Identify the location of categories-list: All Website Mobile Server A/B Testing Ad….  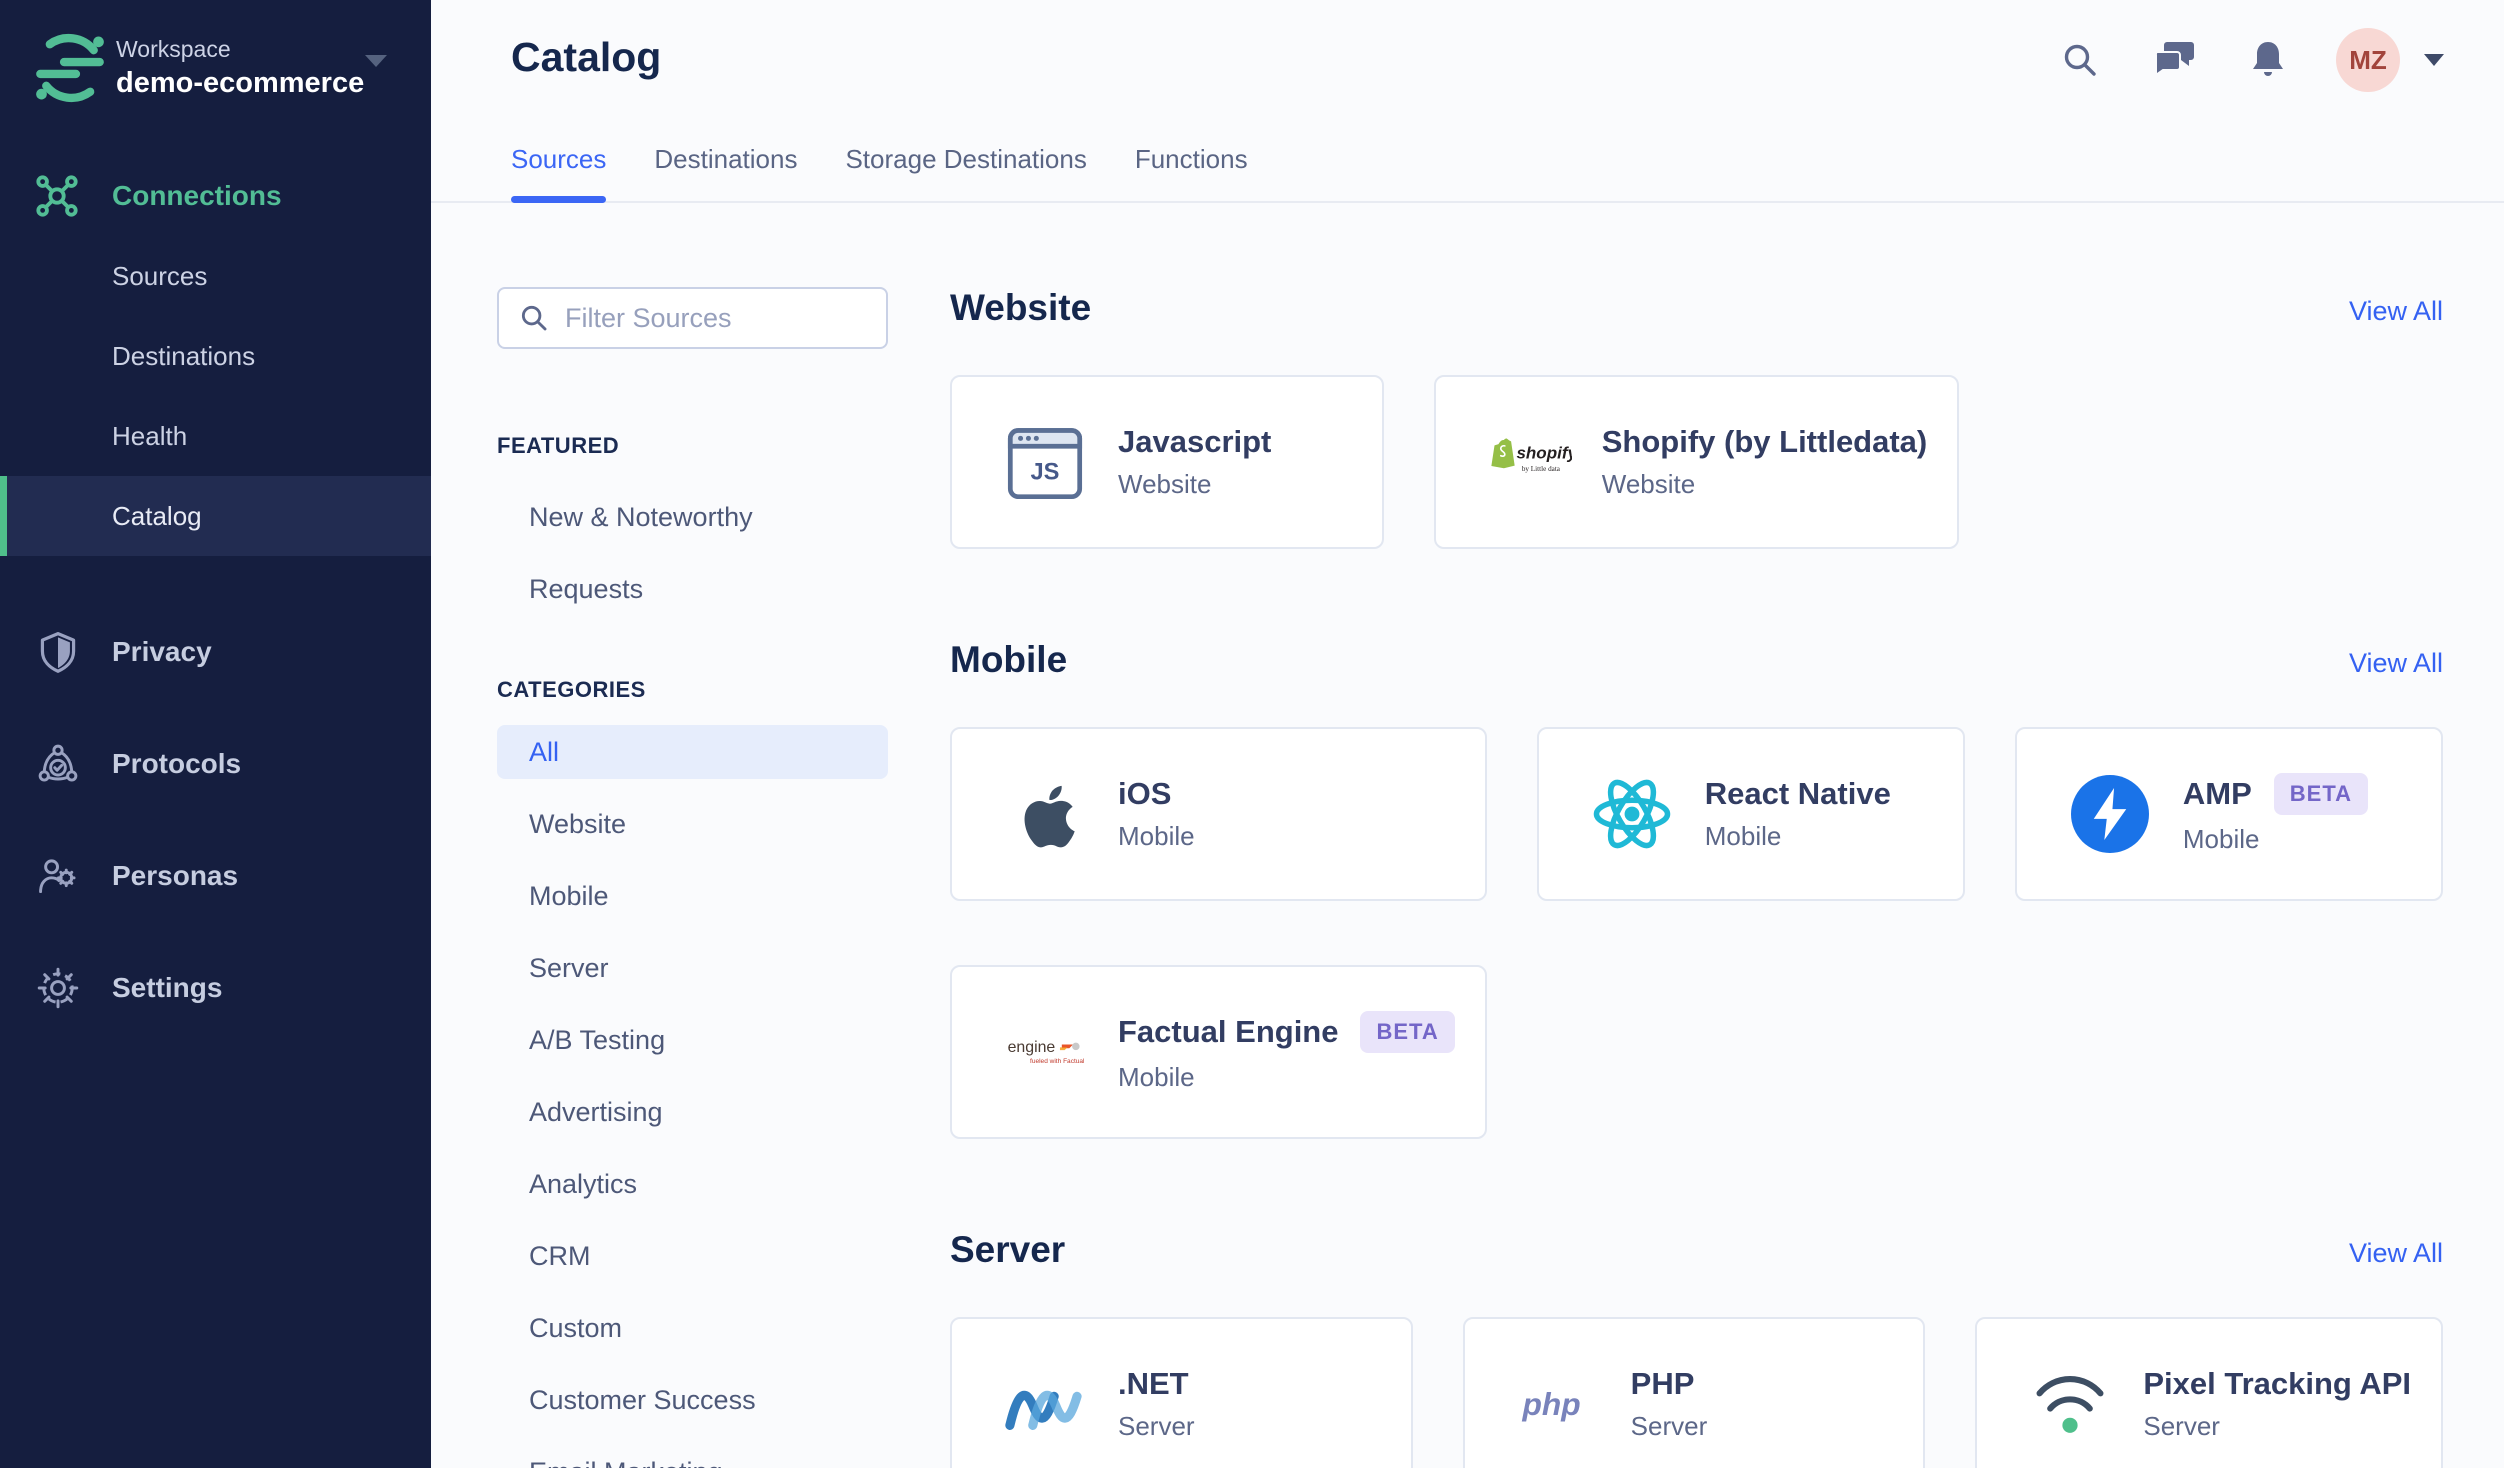
(692, 1096).